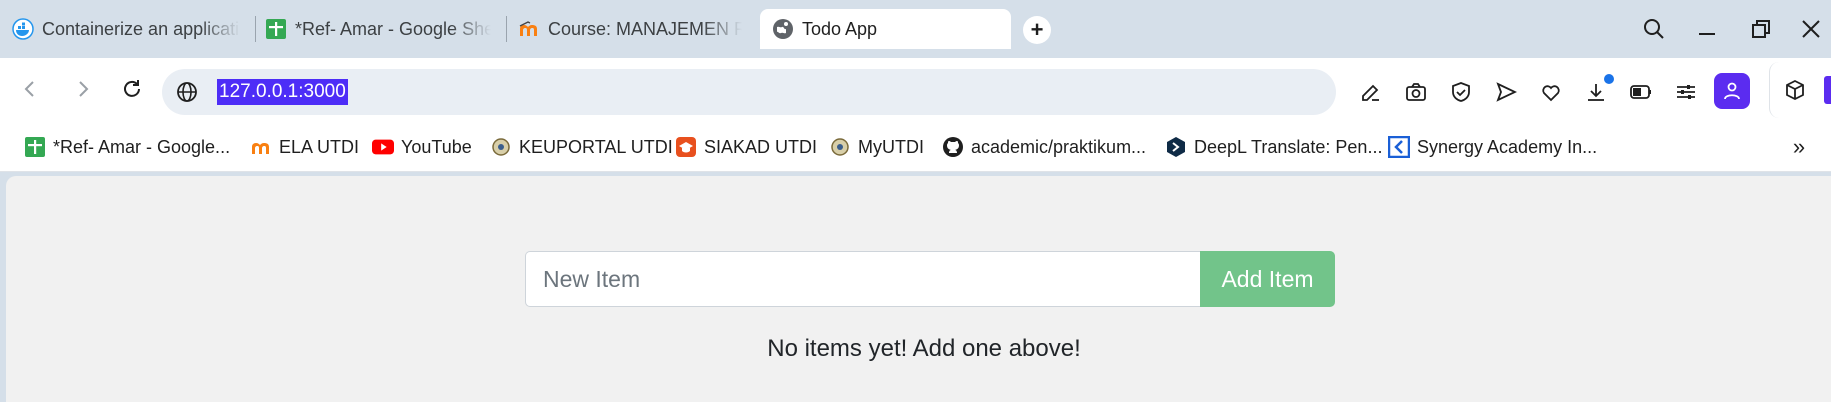 The height and width of the screenshot is (402, 1831). I want to click on address-bar: 127.0.0.1:3000, so click(749, 92).